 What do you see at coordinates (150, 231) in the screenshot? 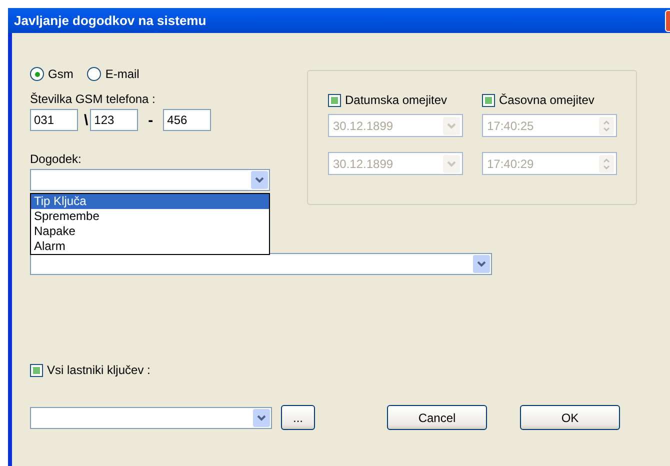
I see `dropdown-option: Napake` at bounding box center [150, 231].